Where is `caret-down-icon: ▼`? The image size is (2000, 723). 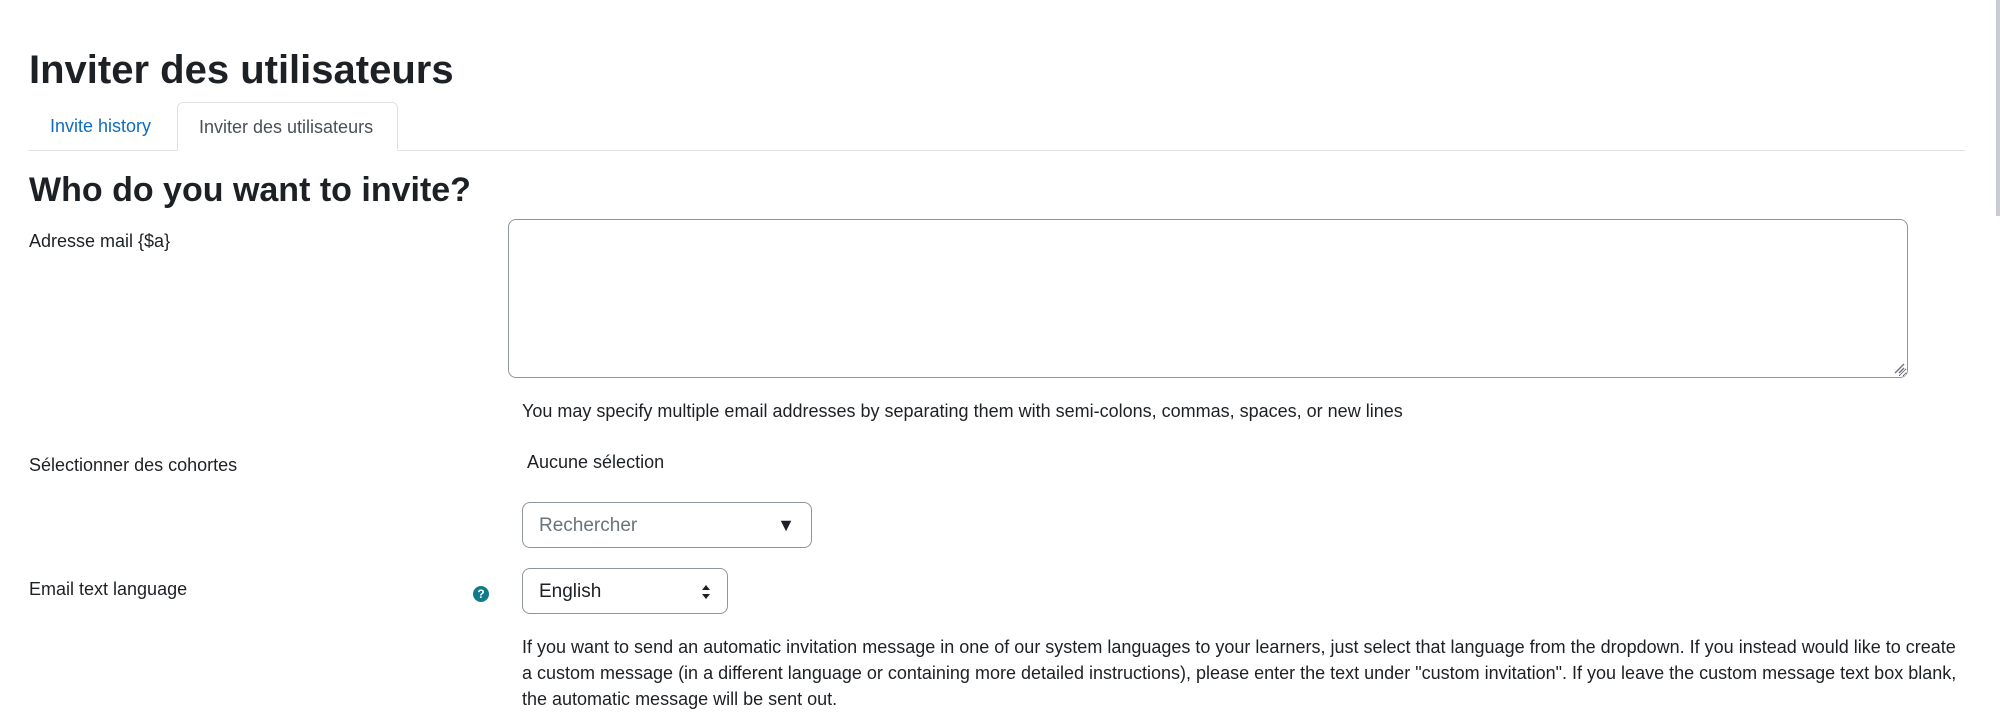
caret-down-icon: ▼ is located at coordinates (786, 525).